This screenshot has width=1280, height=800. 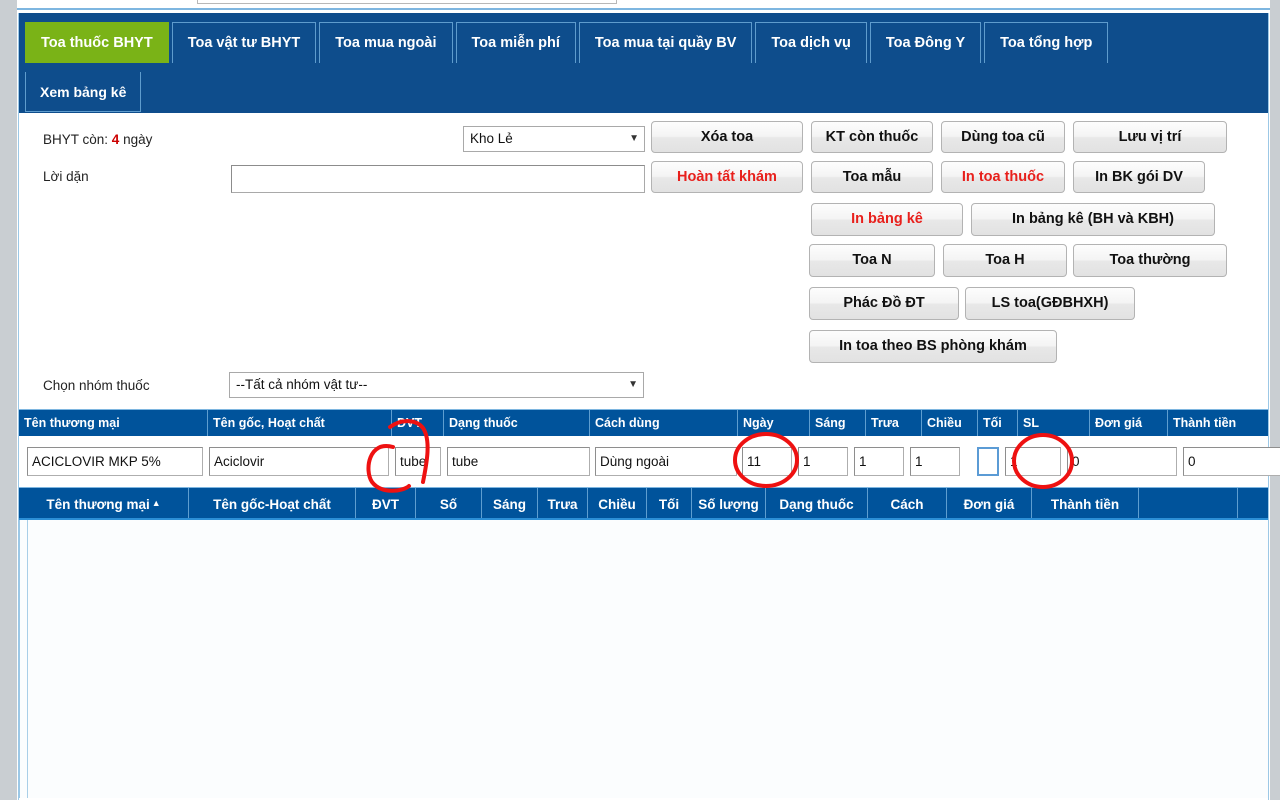 What do you see at coordinates (1003, 177) in the screenshot?
I see `in-toa-thuoc-button: In toa thuốc` at bounding box center [1003, 177].